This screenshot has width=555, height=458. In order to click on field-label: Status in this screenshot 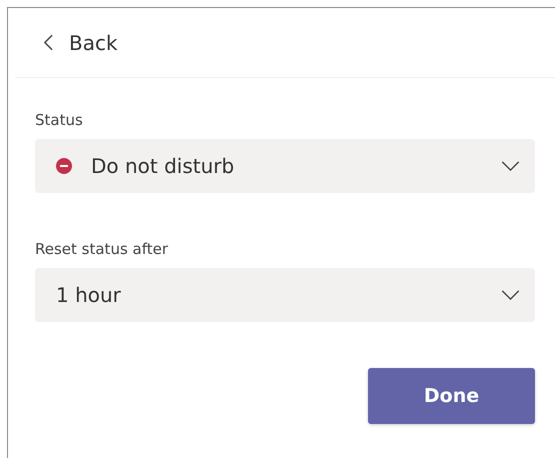, I will do `click(59, 120)`.